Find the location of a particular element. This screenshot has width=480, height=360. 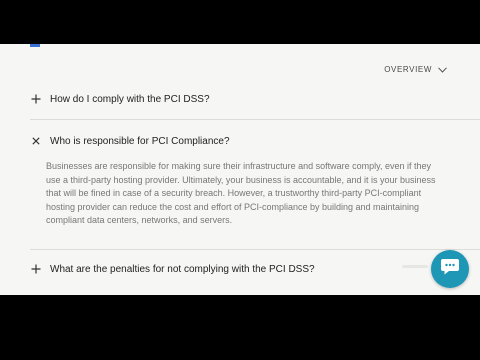

chevron-down-icon is located at coordinates (442, 69).